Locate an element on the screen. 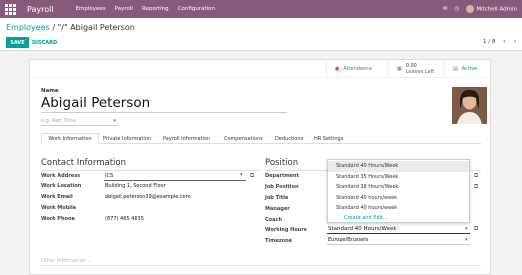  job-title-input: e.g. Part Time ▾ is located at coordinates (79, 122).